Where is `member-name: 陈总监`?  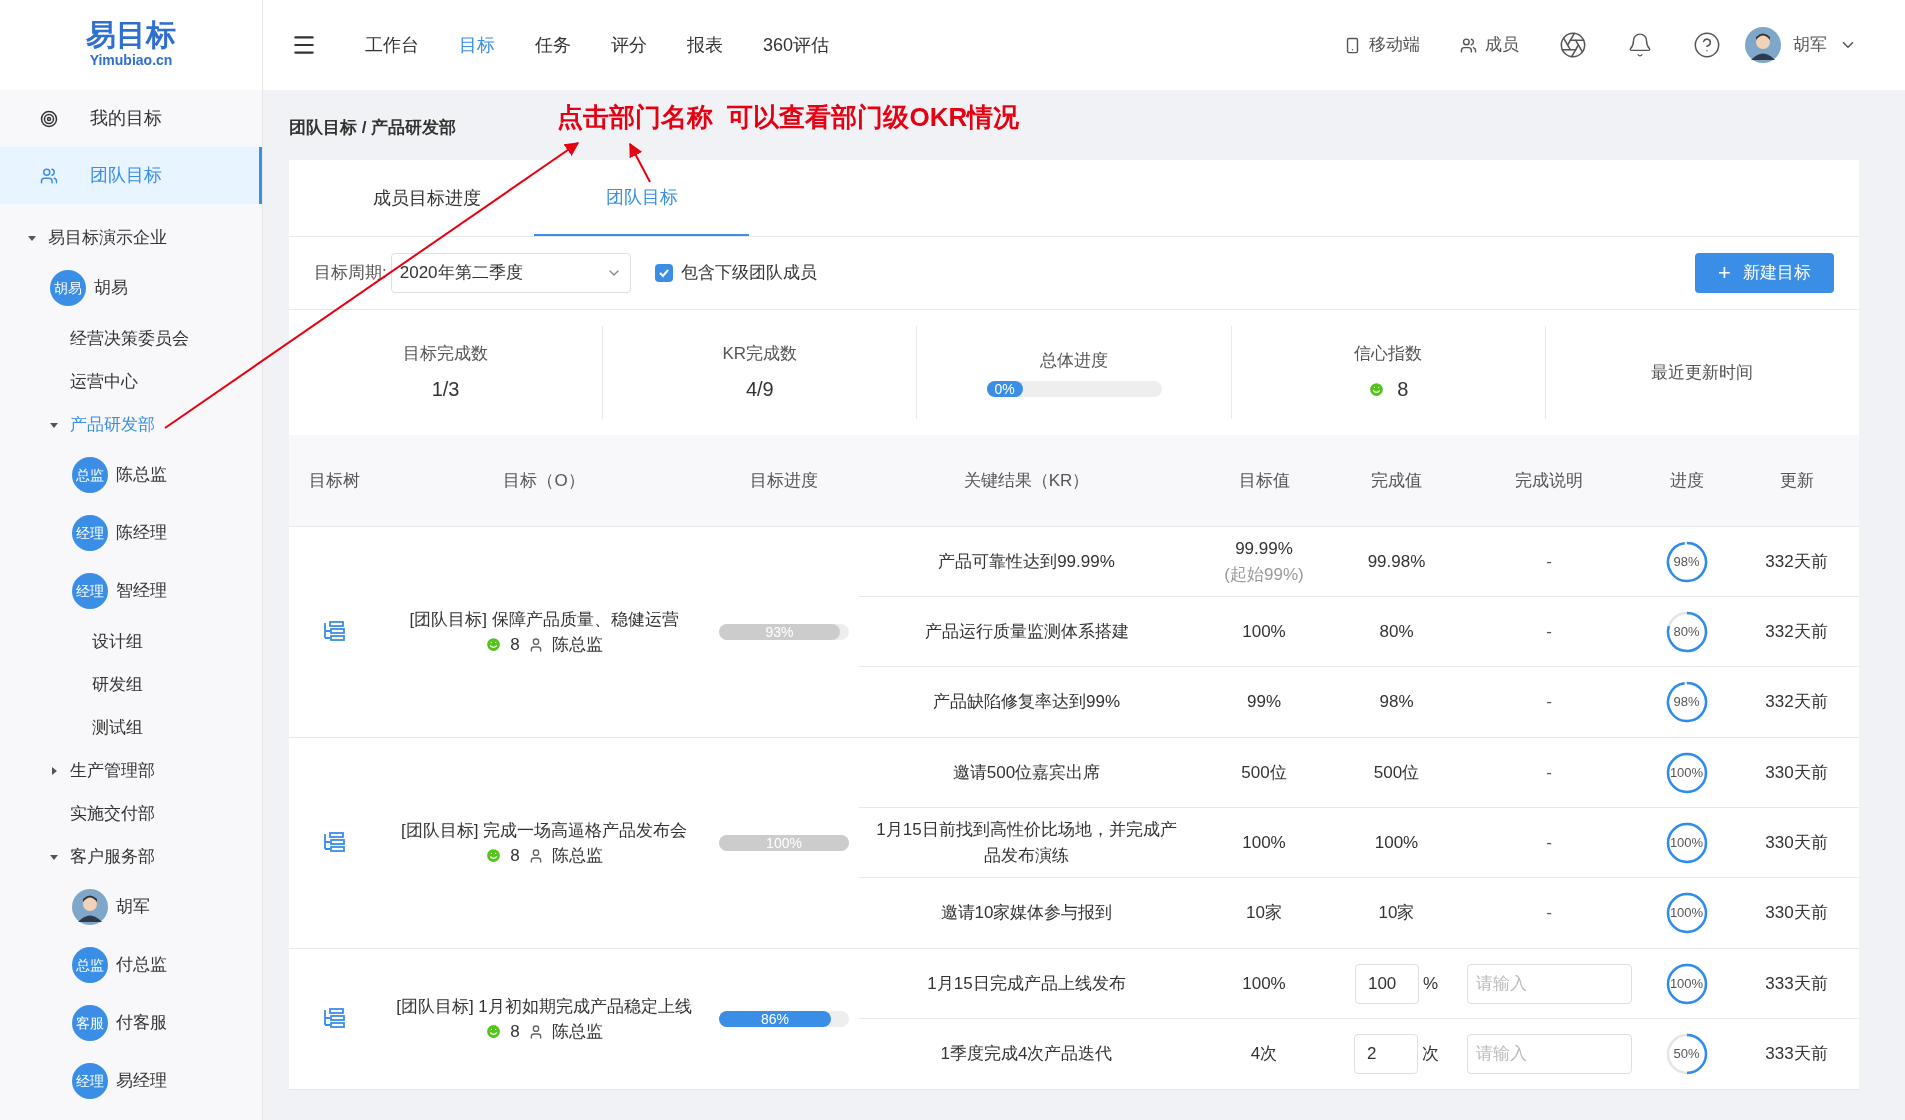 member-name: 陈总监 is located at coordinates (141, 475).